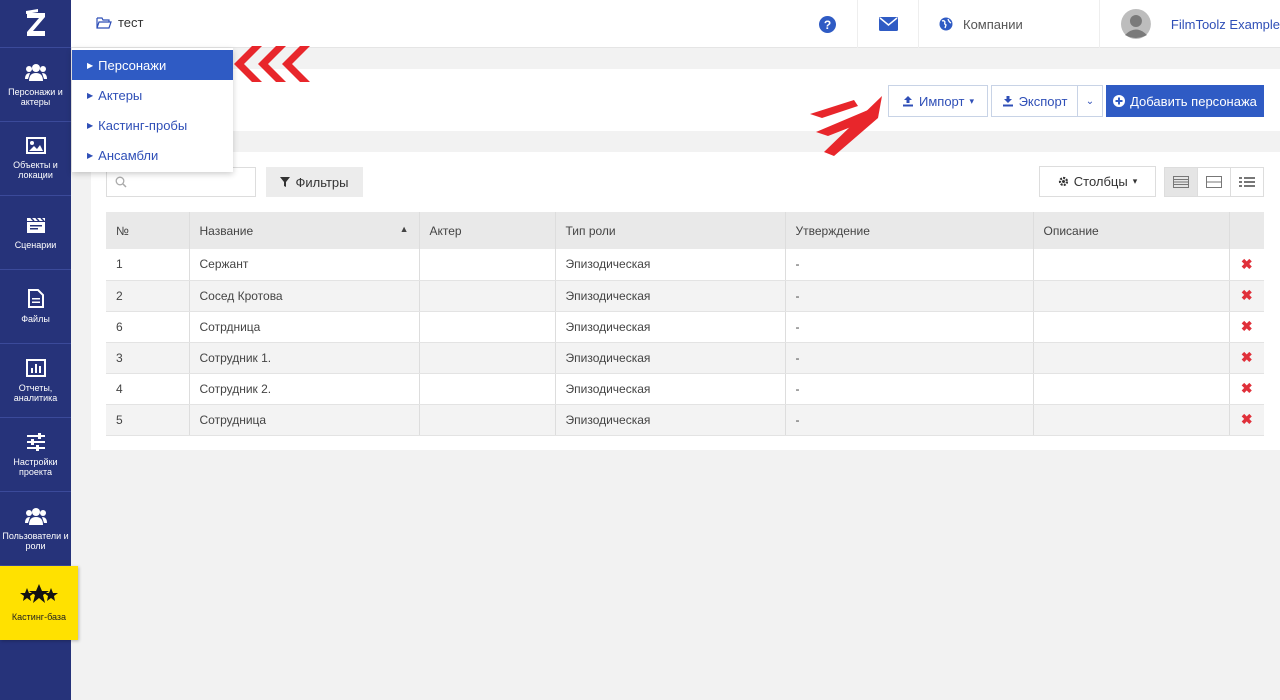  What do you see at coordinates (887, 24) in the screenshot?
I see `messages-button` at bounding box center [887, 24].